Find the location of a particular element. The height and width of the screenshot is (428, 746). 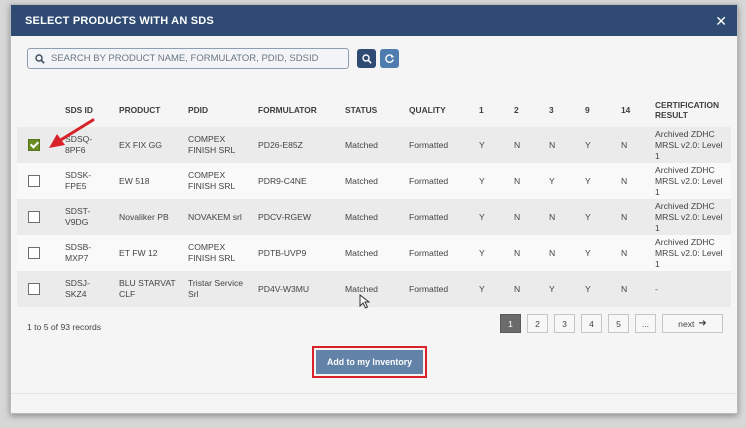

next-page-button: next ➜ is located at coordinates (692, 323).